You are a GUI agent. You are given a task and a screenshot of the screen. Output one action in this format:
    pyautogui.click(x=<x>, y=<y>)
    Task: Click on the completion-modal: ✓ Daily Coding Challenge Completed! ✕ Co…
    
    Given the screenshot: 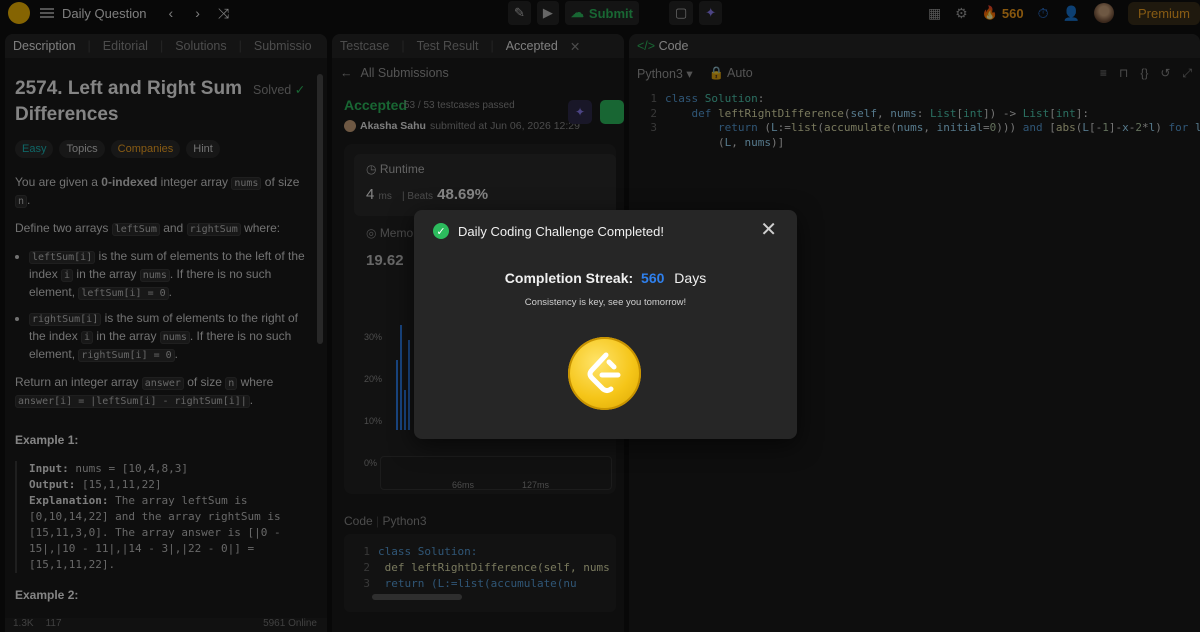 What is the action you would take?
    pyautogui.click(x=605, y=324)
    